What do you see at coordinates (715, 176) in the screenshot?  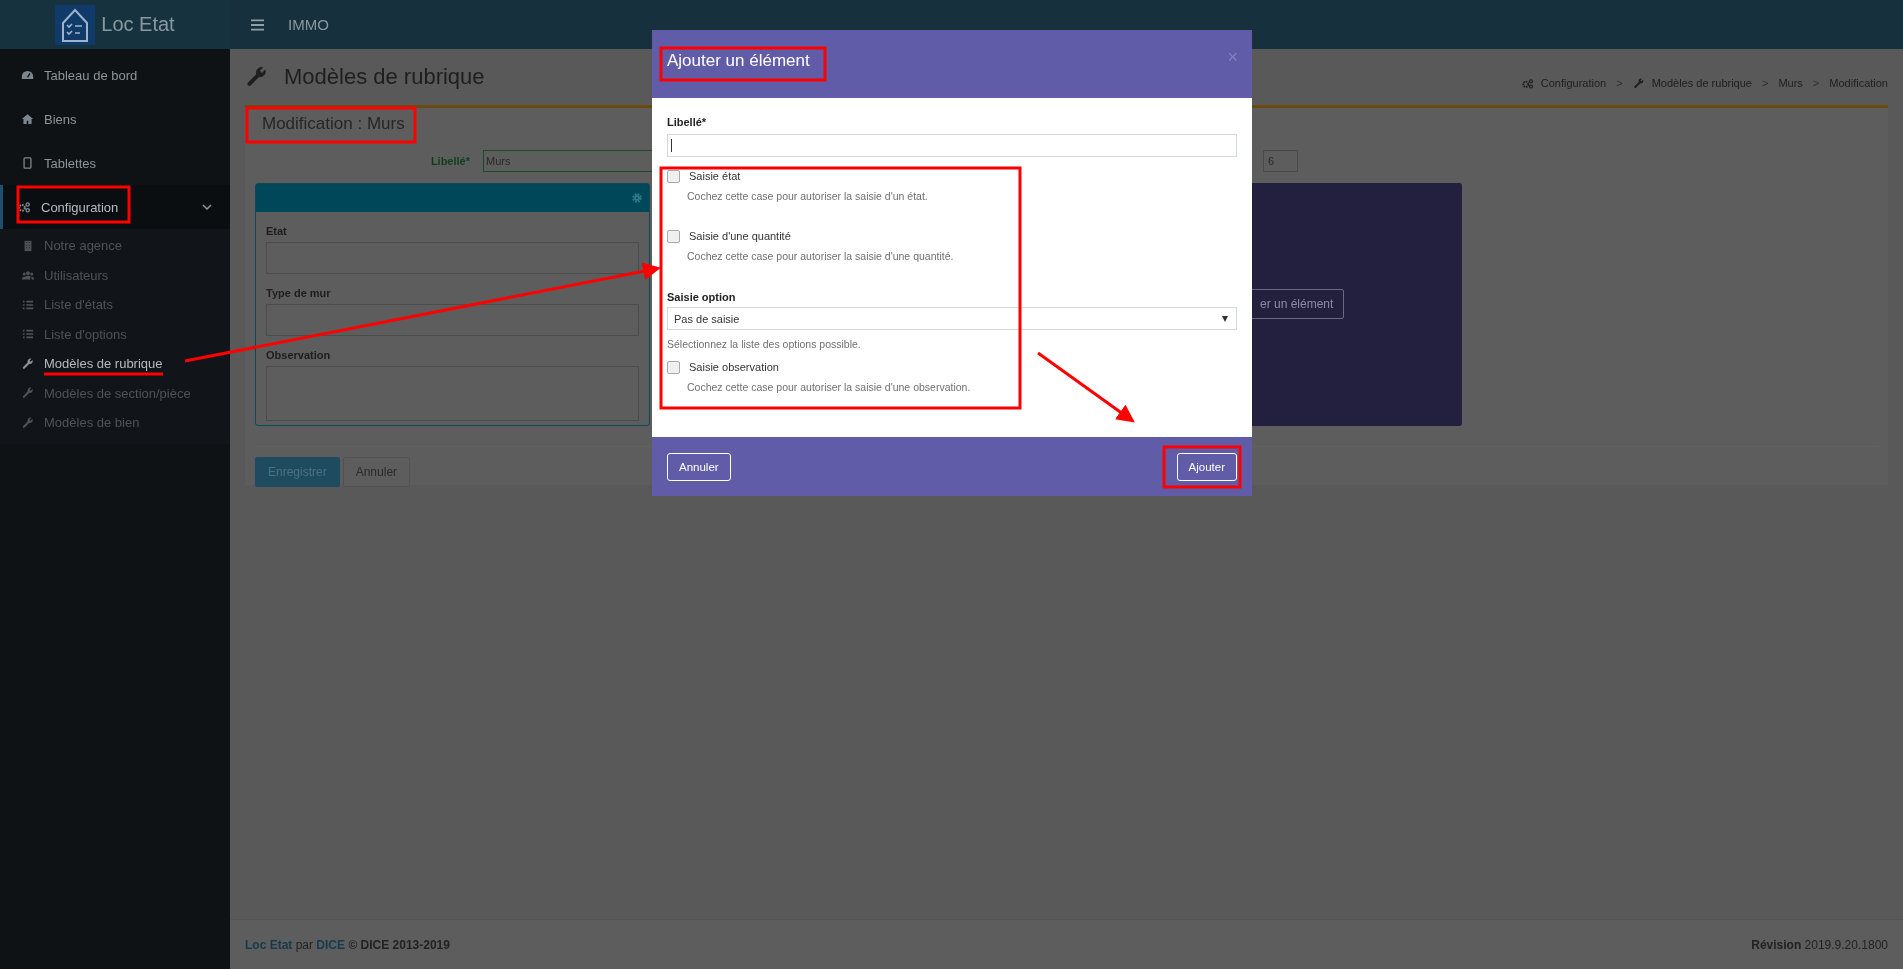 I see `checkbox-label: Saisie état` at bounding box center [715, 176].